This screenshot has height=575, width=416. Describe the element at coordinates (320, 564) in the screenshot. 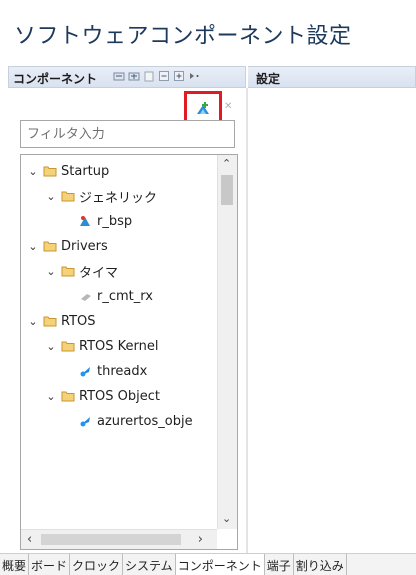

I see `tab-interrupts: 割り込み` at that location.